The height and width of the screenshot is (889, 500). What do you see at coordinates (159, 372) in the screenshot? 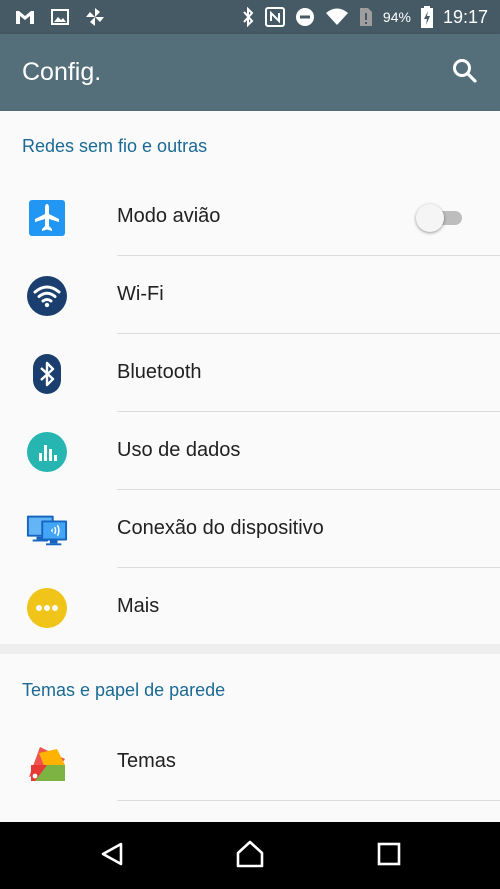
I see `setting-label: Bluetooth` at bounding box center [159, 372].